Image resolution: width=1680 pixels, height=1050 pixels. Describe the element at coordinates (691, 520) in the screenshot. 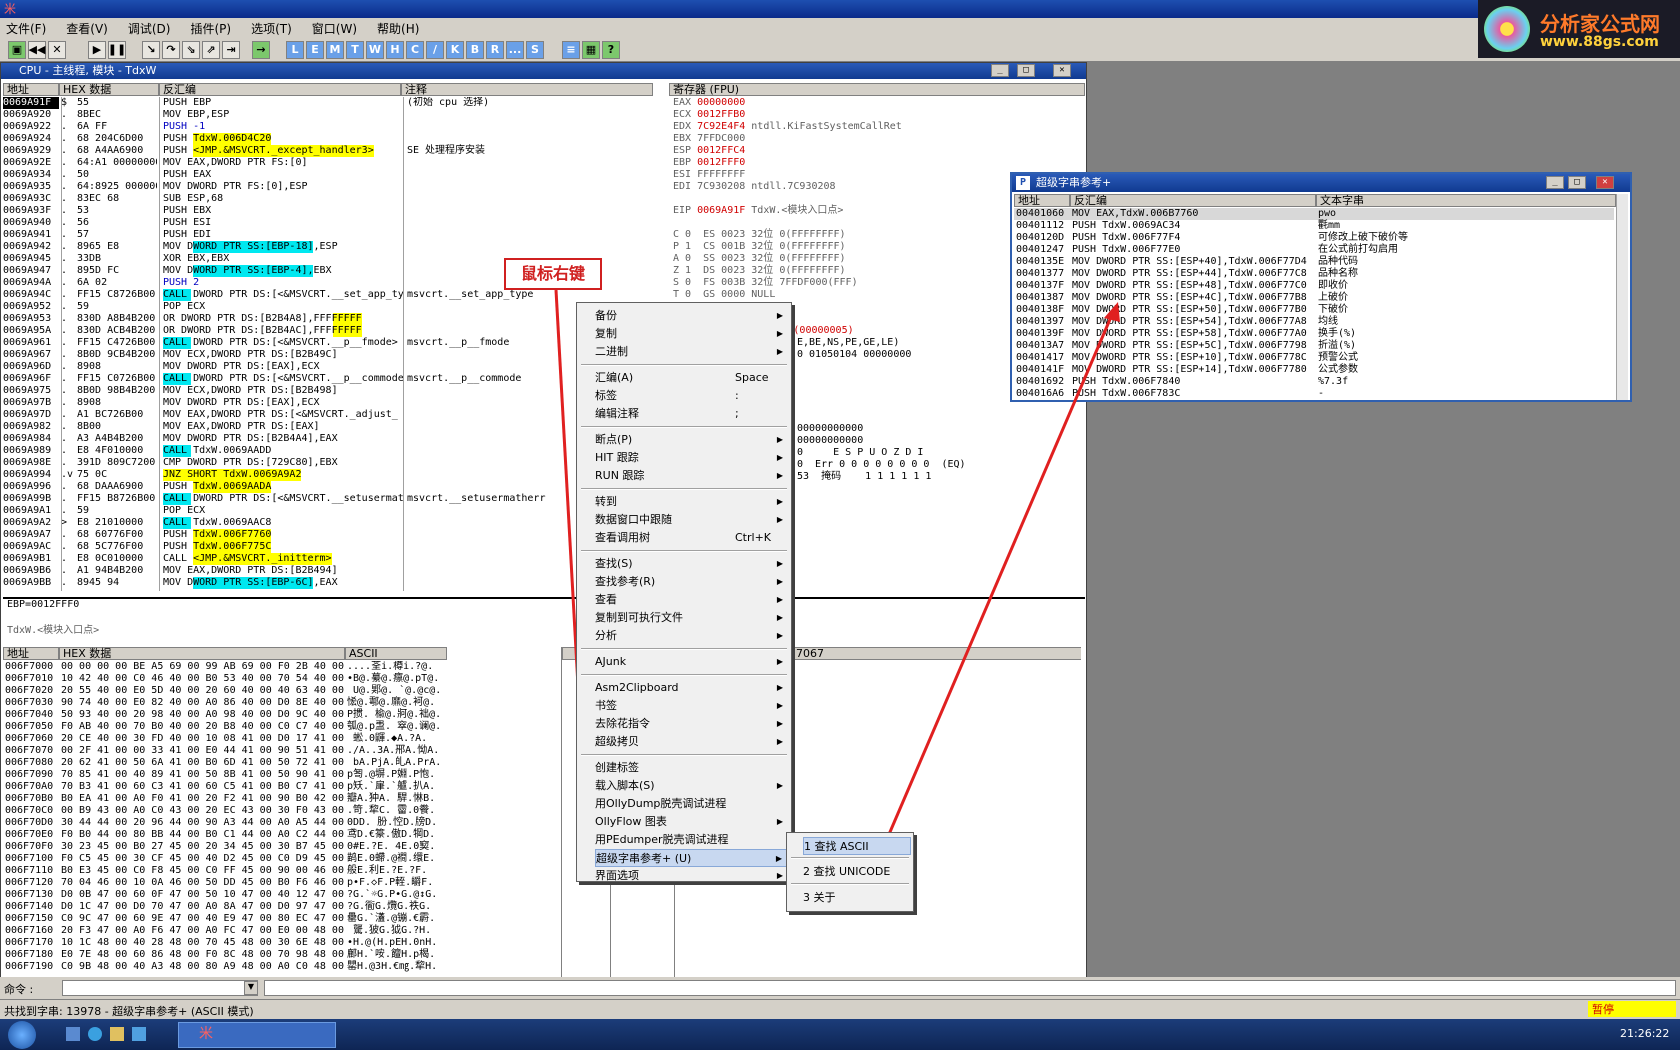

I see `context-menu-item: 数据窗口中跟随 ▶` at that location.